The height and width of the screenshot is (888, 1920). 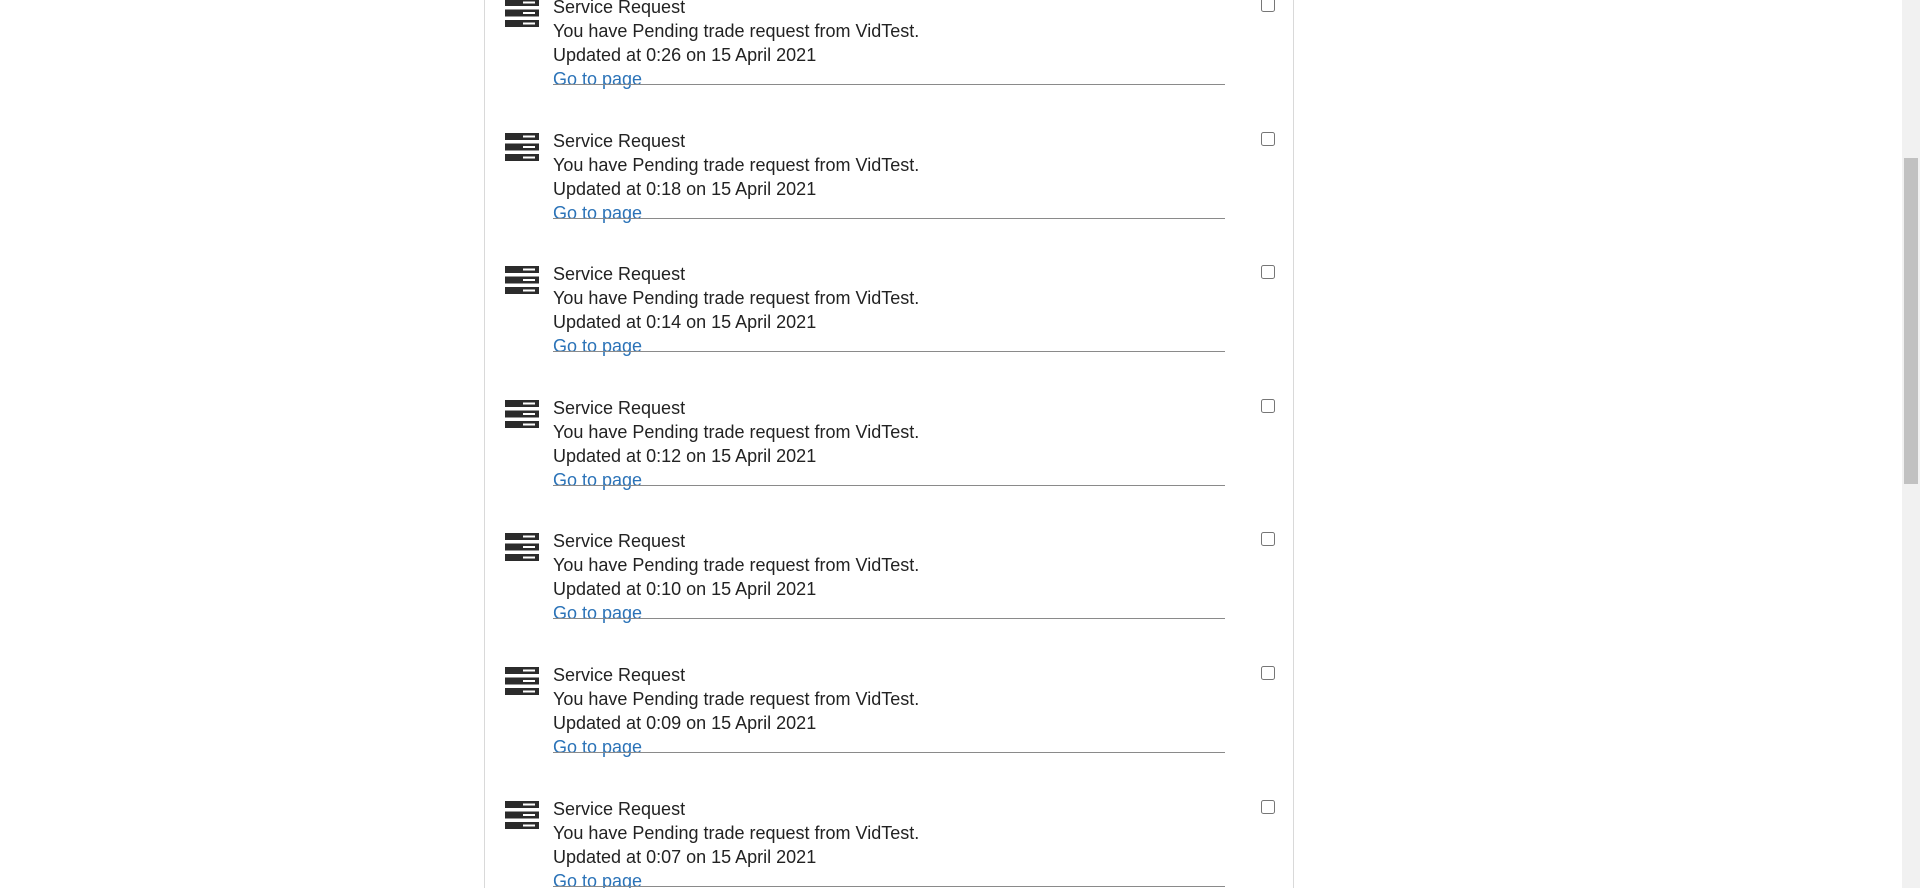 What do you see at coordinates (685, 722) in the screenshot?
I see `notification-timestamp: Updated at 0:09 on 15 April 2021` at bounding box center [685, 722].